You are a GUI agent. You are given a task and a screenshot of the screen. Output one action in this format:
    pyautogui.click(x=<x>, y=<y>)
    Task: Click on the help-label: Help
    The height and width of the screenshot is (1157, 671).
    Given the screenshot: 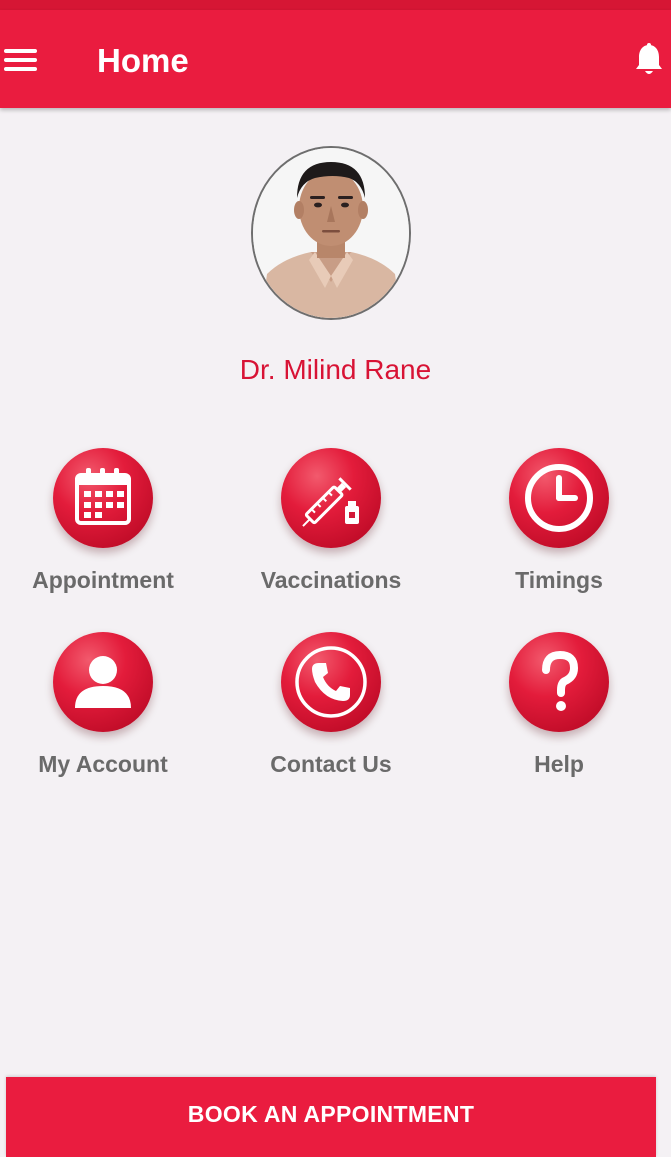 What is the action you would take?
    pyautogui.click(x=559, y=764)
    